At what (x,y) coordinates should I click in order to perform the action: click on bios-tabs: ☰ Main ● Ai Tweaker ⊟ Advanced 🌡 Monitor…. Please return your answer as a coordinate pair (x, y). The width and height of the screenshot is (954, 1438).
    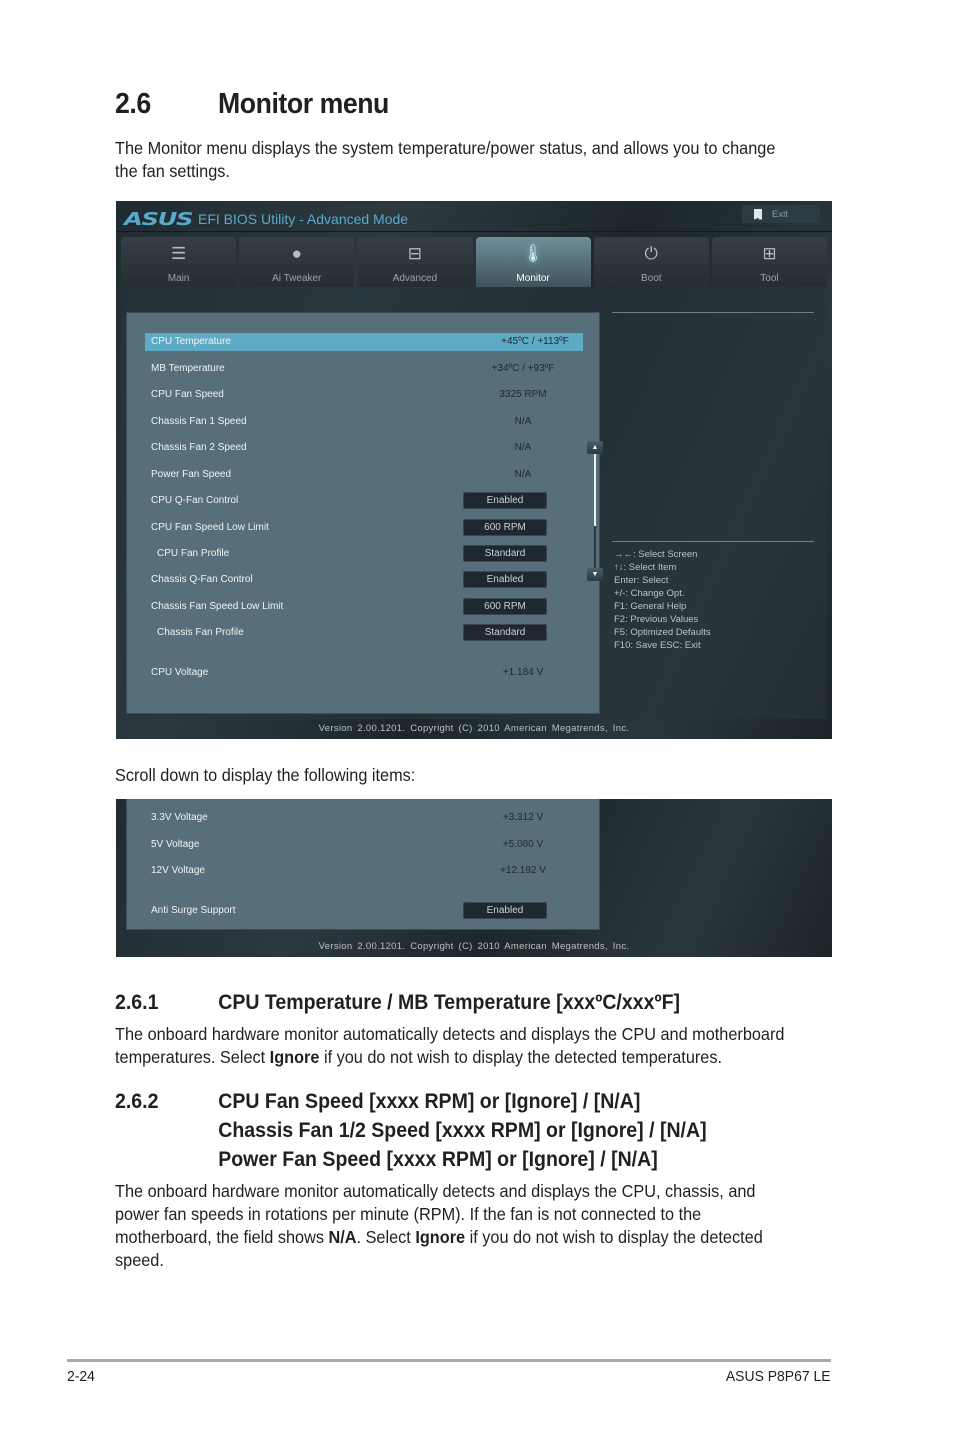
    Looking at the image, I should click on (474, 262).